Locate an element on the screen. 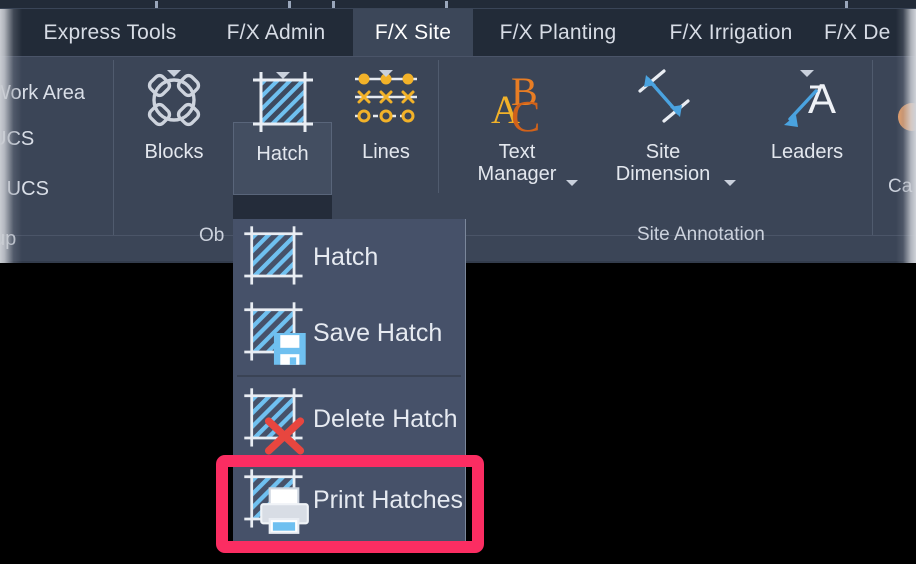 This screenshot has height=564, width=916. label-line1: Text is located at coordinates (517, 152).